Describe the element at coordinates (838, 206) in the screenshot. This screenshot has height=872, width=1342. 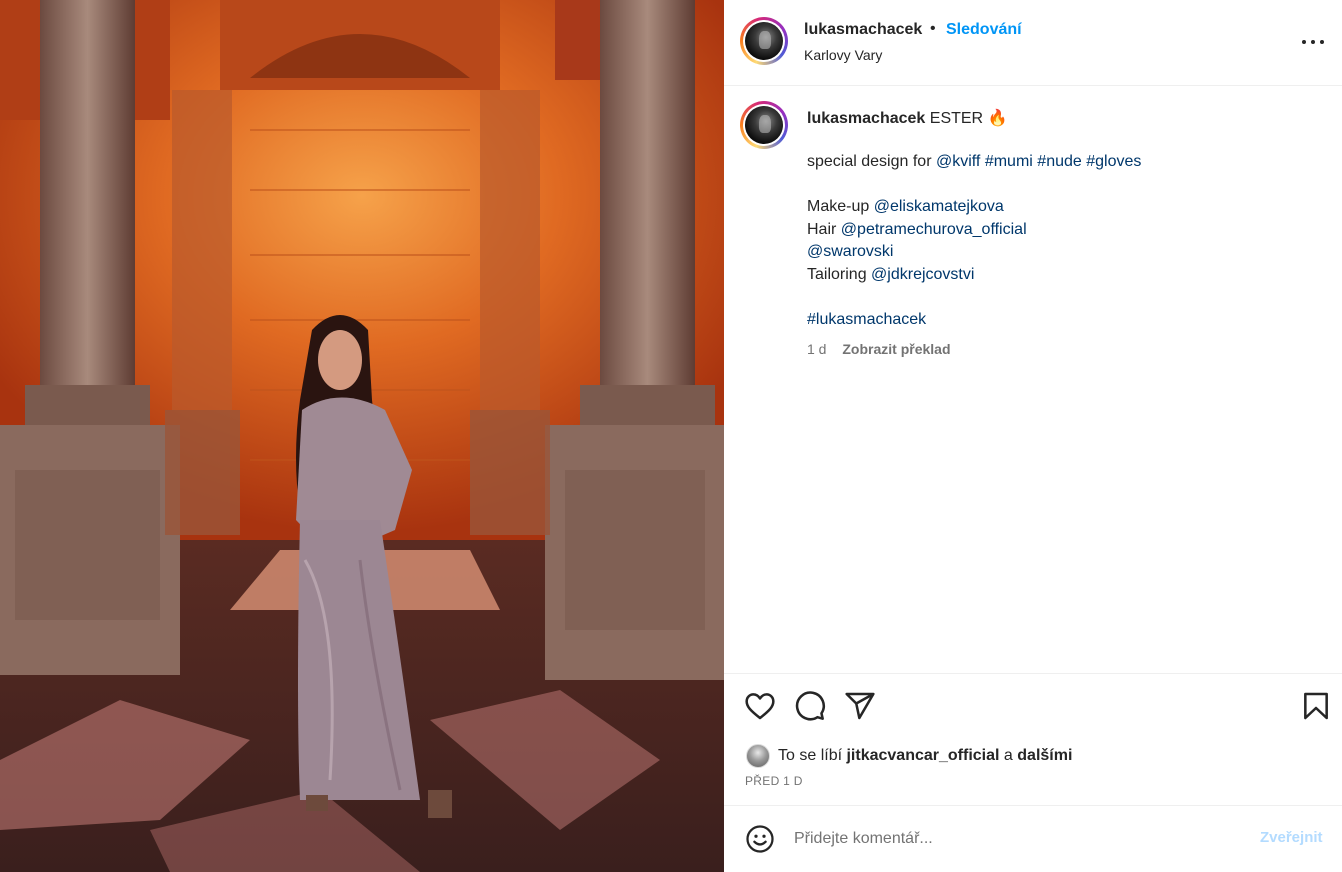
I see `makeup-label: Make-up` at that location.